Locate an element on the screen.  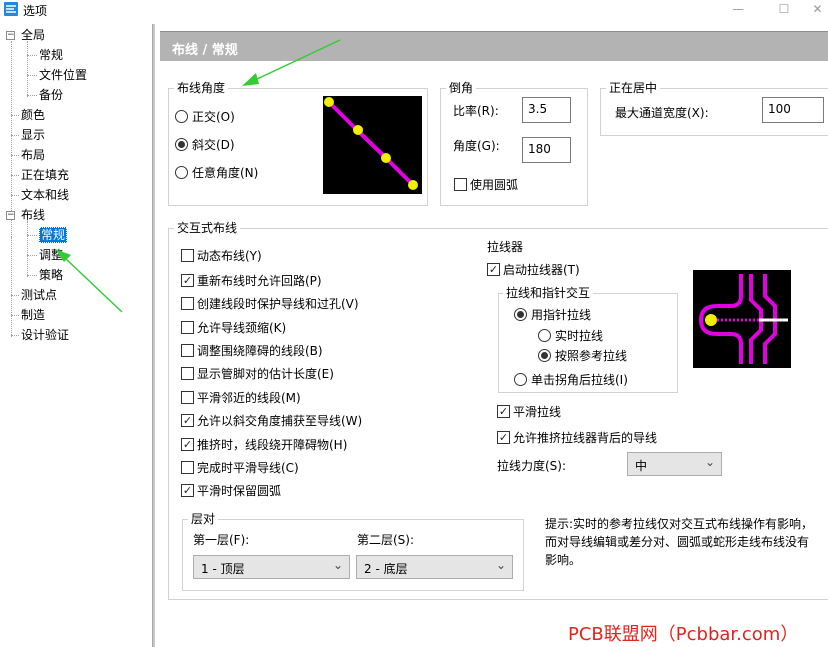
click-corner-label: 单击拐角后拉线(I) is located at coordinates (579, 380).